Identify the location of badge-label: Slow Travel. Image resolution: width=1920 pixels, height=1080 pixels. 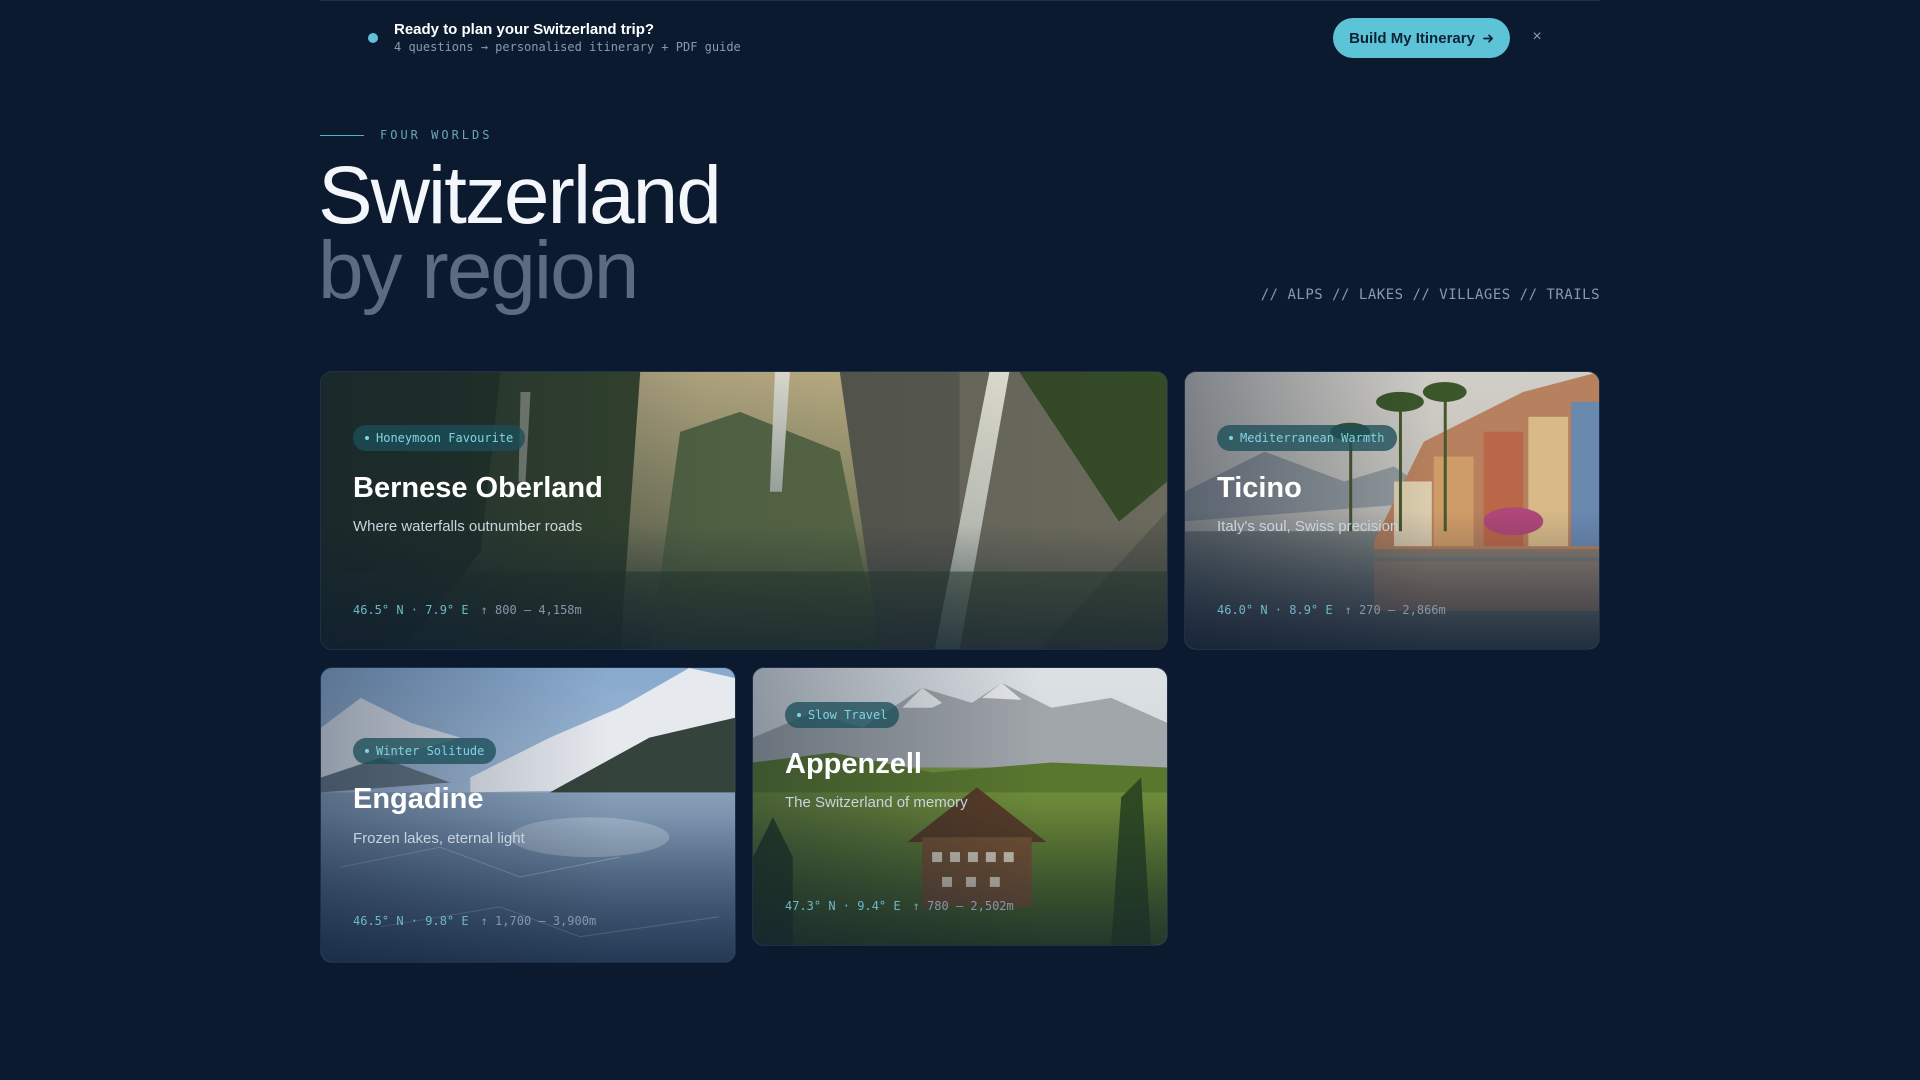
(848, 715).